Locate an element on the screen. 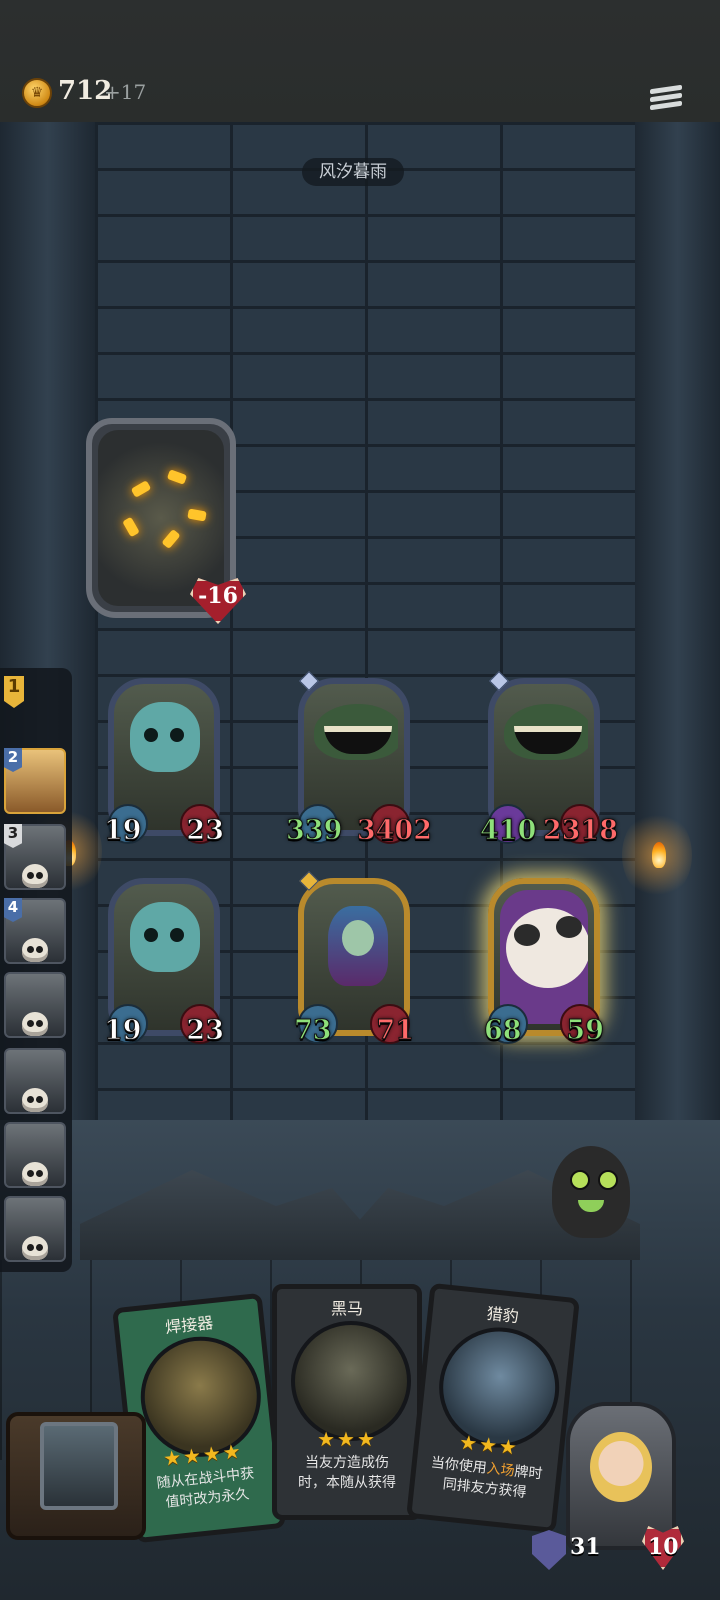 The height and width of the screenshot is (1600, 720). candle-flame-icon is located at coordinates (659, 855).